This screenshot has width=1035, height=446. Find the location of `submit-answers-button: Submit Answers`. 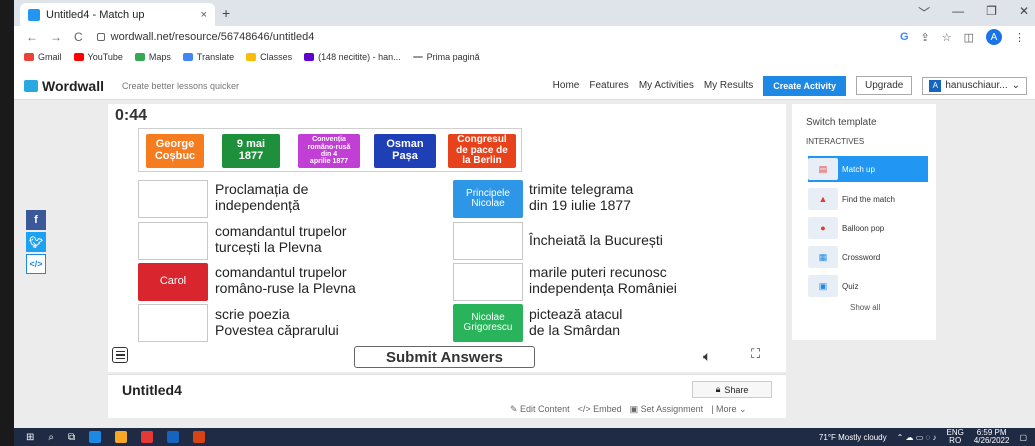

submit-answers-button: Submit Answers is located at coordinates (444, 357).